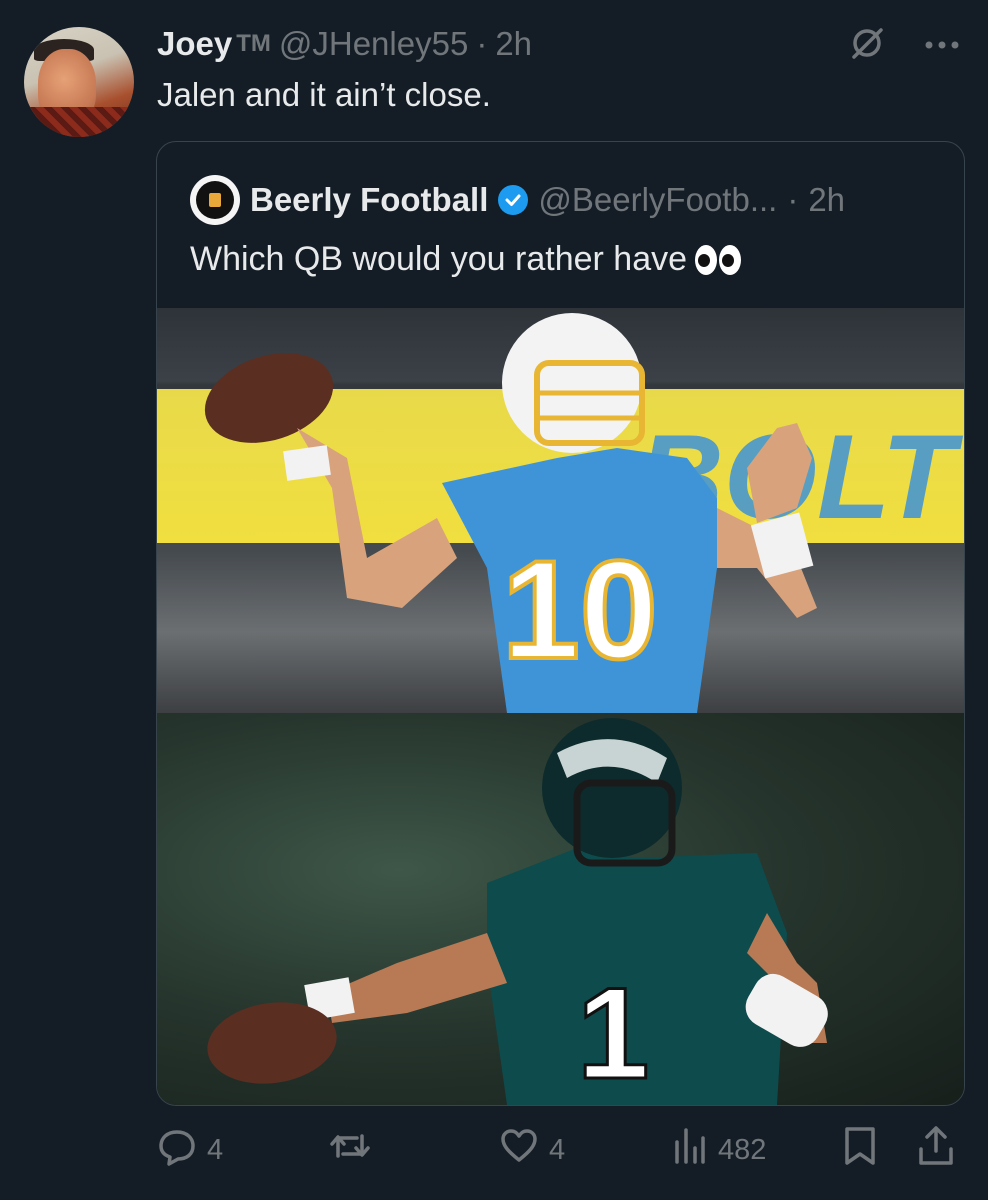  I want to click on like-count: 4, so click(557, 1149).